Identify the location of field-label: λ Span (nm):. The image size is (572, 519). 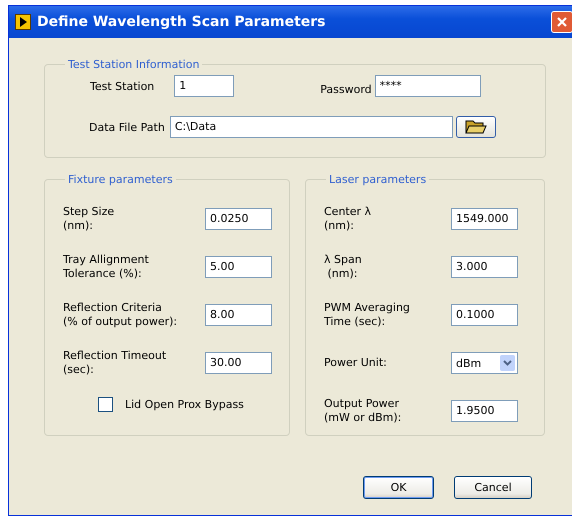
(343, 267).